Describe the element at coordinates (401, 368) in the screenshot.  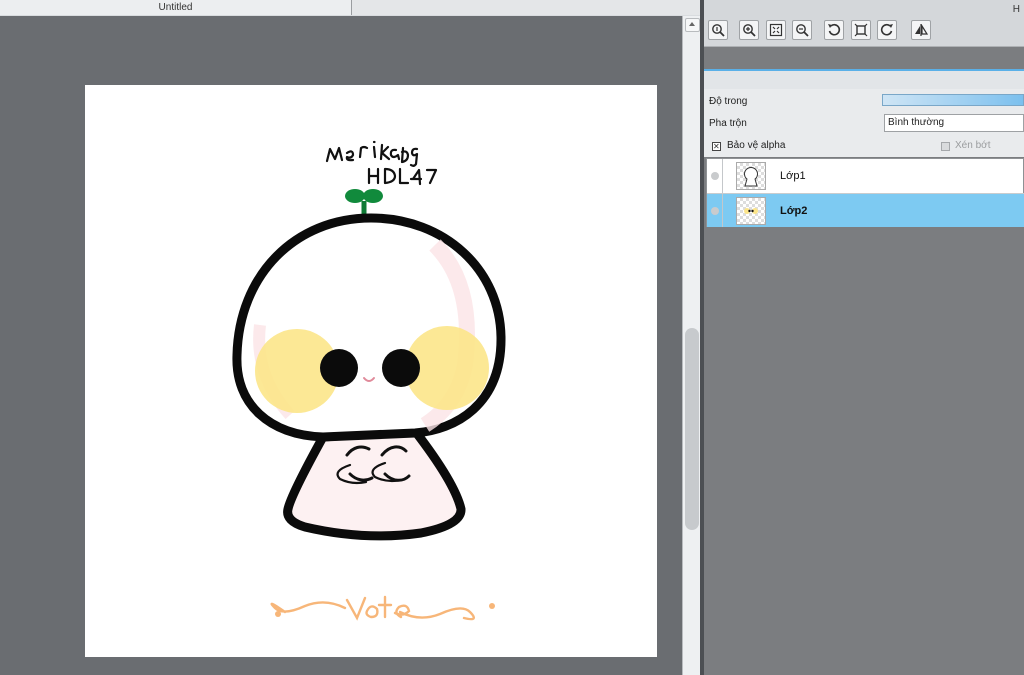
I see `right-eye` at that location.